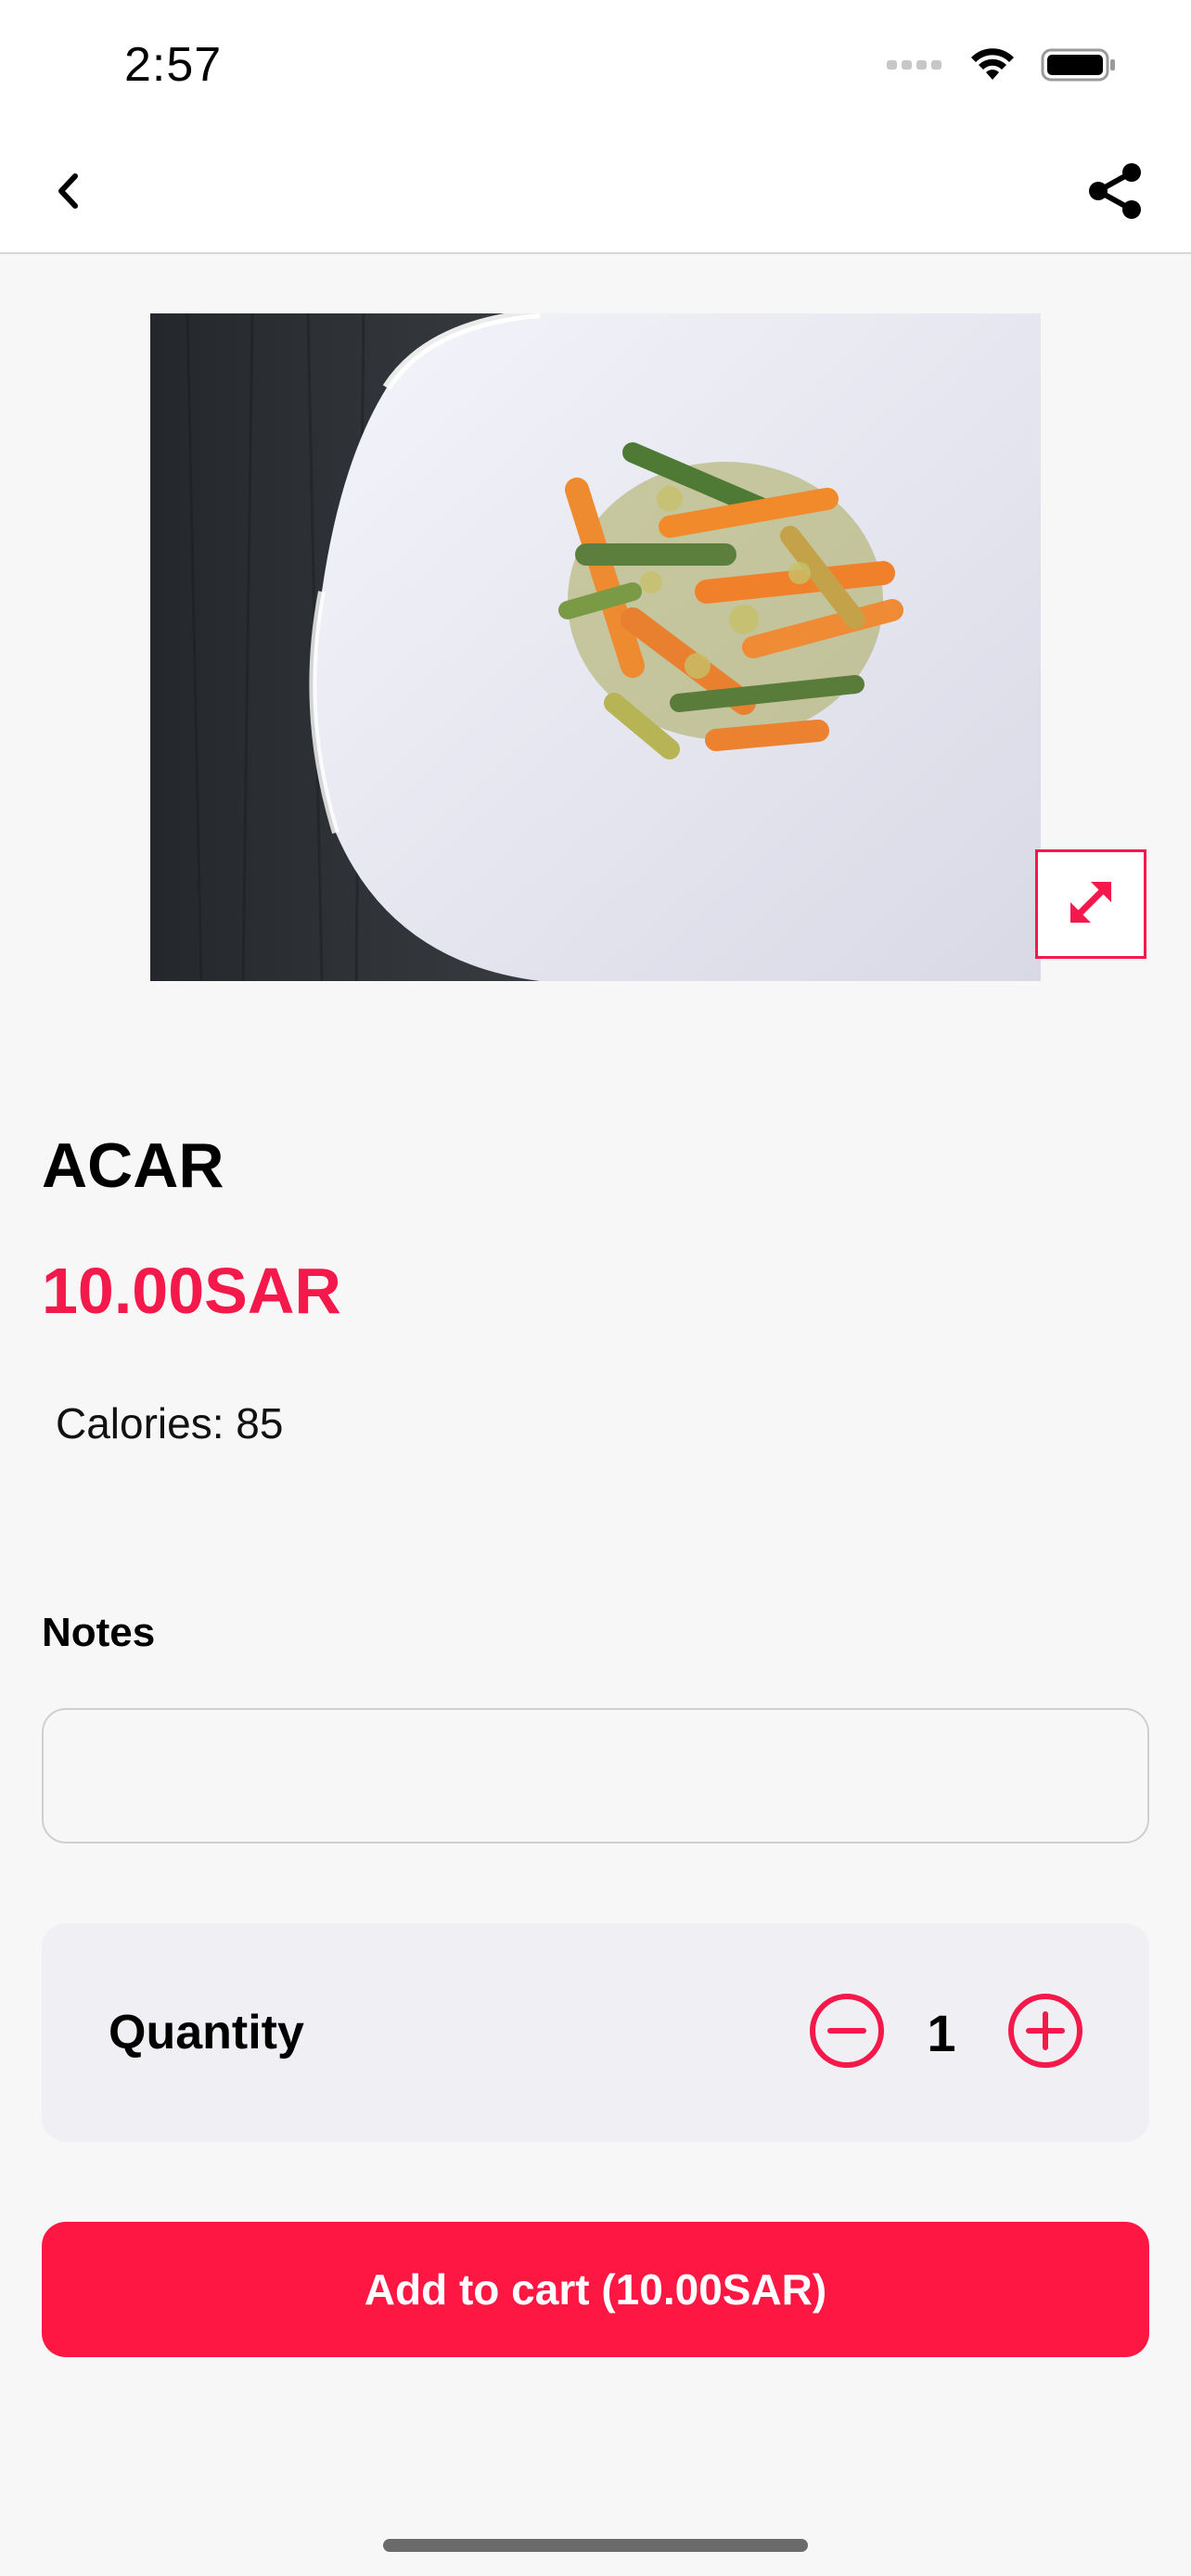  What do you see at coordinates (992, 67) in the screenshot?
I see `wifi-icon` at bounding box center [992, 67].